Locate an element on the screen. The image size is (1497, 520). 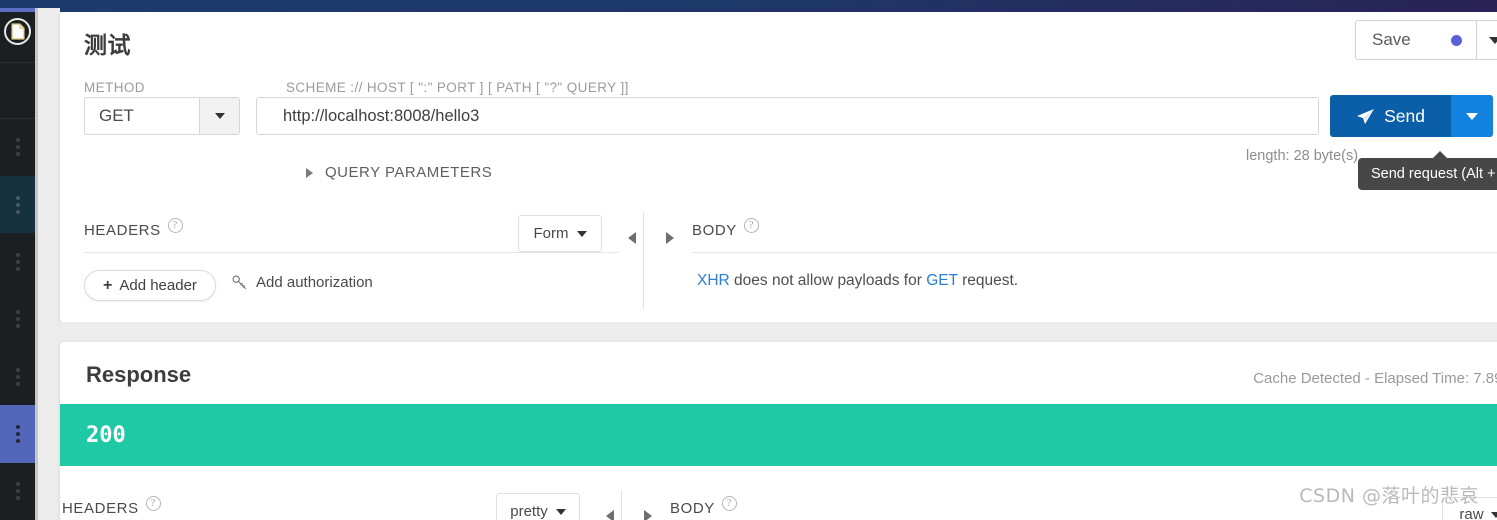
request-body-rule is located at coordinates (1094, 252).